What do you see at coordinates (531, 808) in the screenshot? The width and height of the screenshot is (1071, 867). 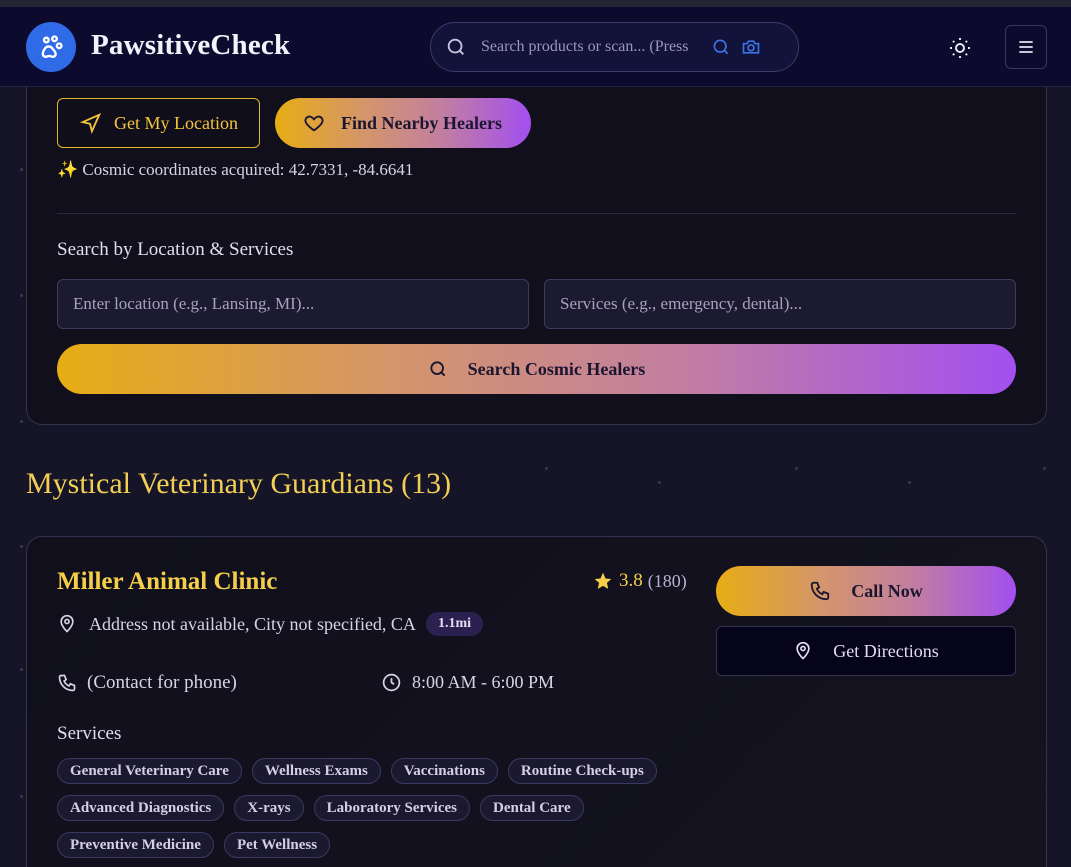 I see `service-chip: Dental Care` at bounding box center [531, 808].